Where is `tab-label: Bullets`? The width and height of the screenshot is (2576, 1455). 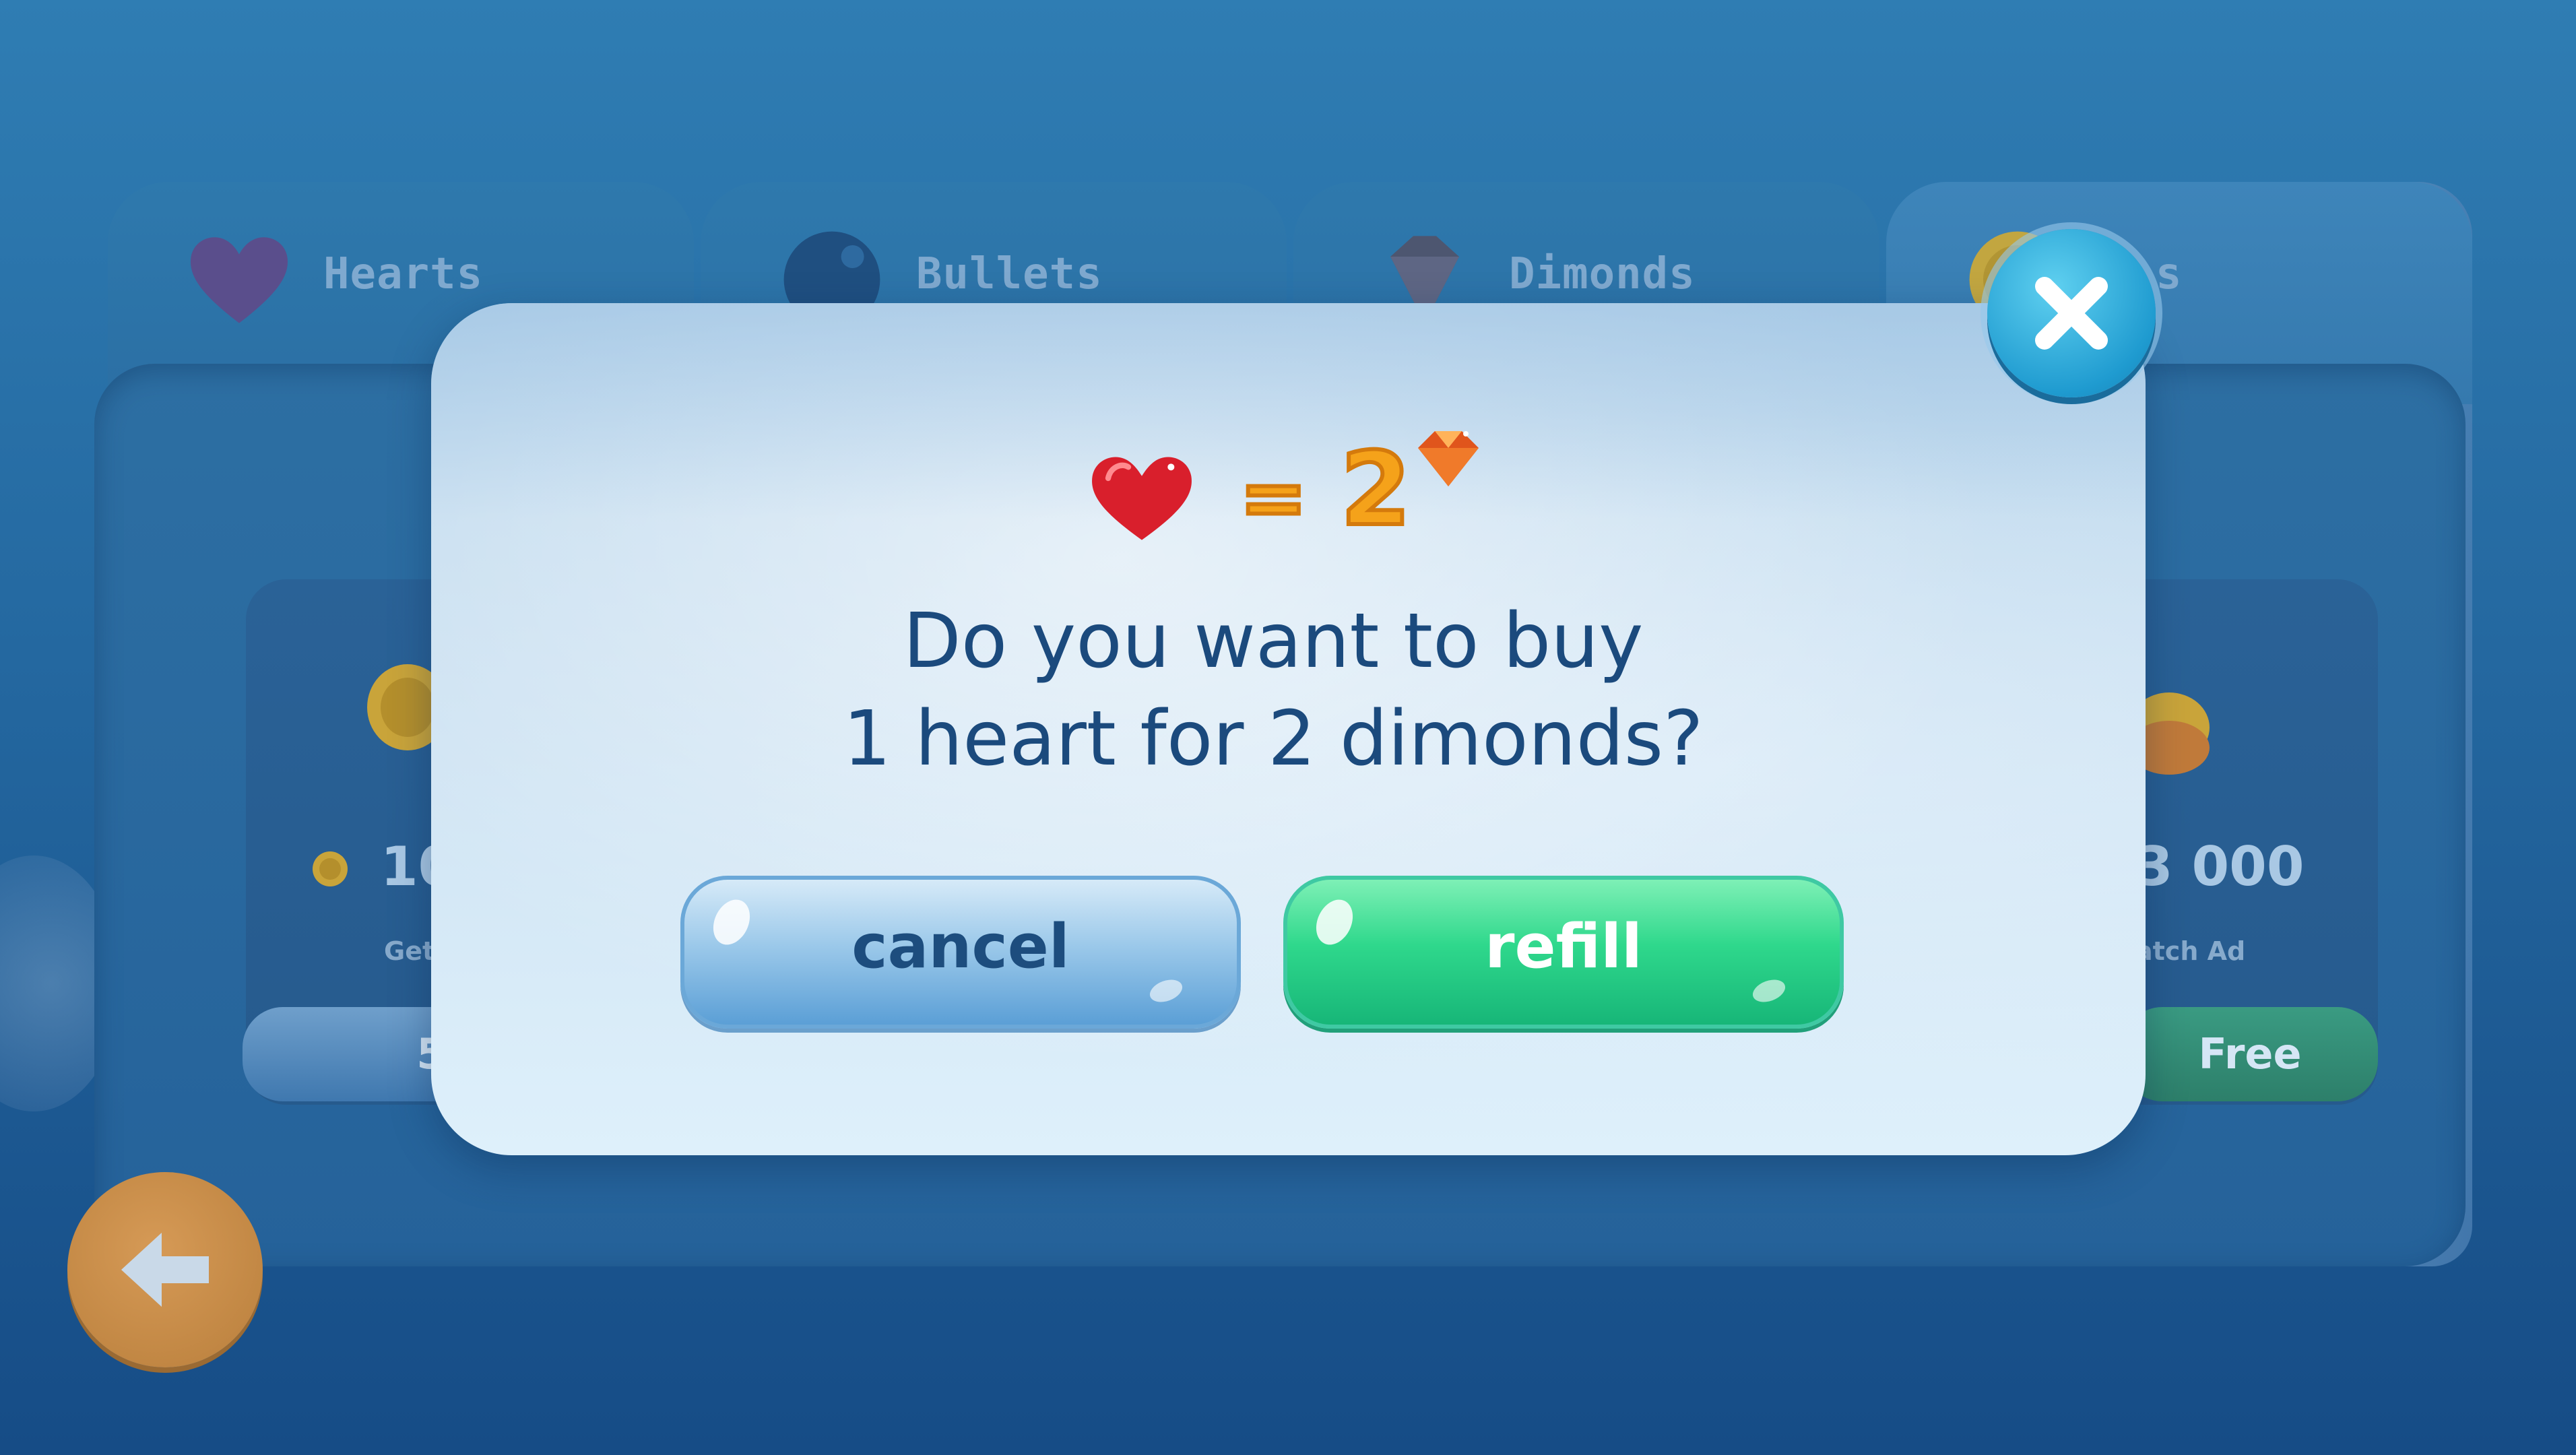
tab-label: Bullets is located at coordinates (1009, 274).